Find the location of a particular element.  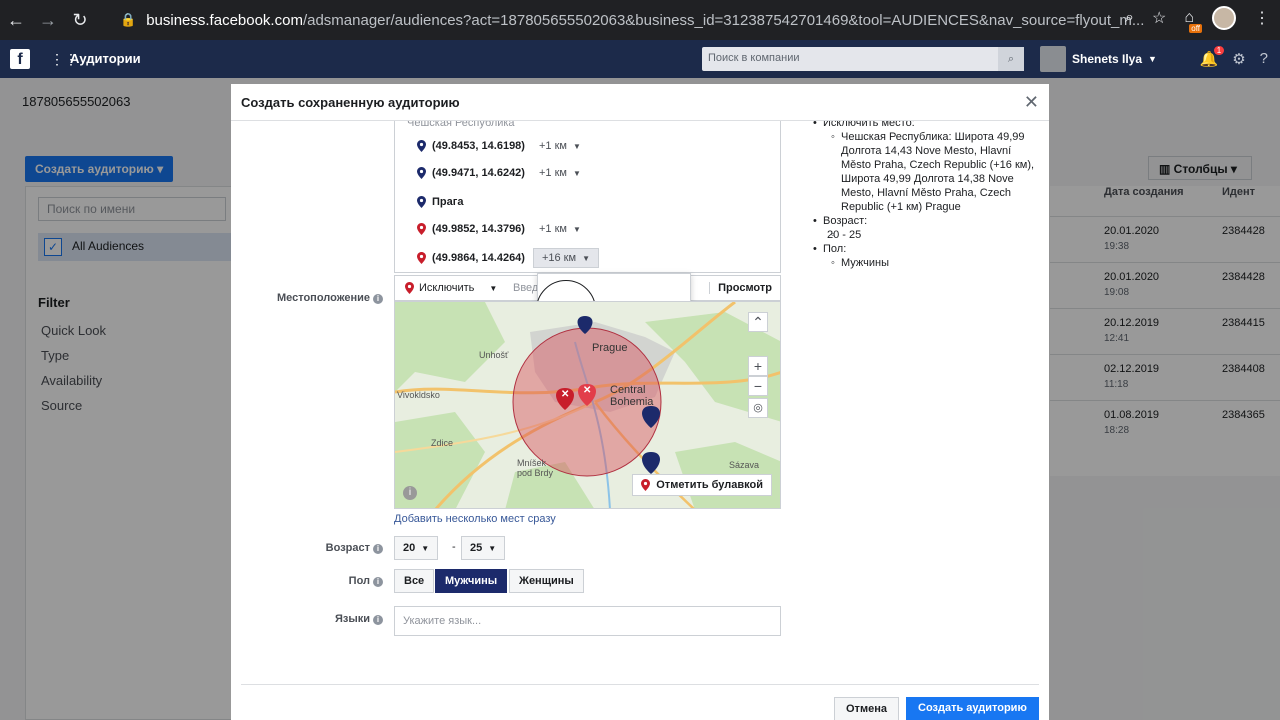

business-avatar is located at coordinates (1053, 59).